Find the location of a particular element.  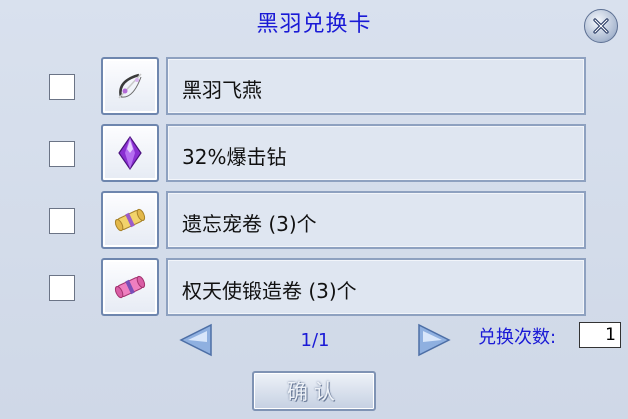

item-row: 权天使锻造卷 (3)个 is located at coordinates (314, 287).